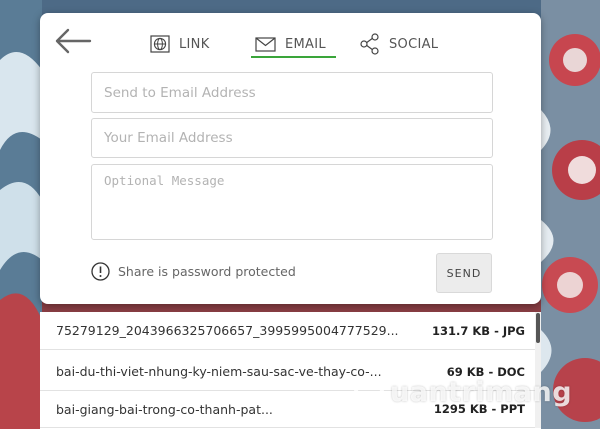 The width and height of the screenshot is (600, 429). What do you see at coordinates (479, 409) in the screenshot?
I see `file-size-type: 1295 KB - PPT` at bounding box center [479, 409].